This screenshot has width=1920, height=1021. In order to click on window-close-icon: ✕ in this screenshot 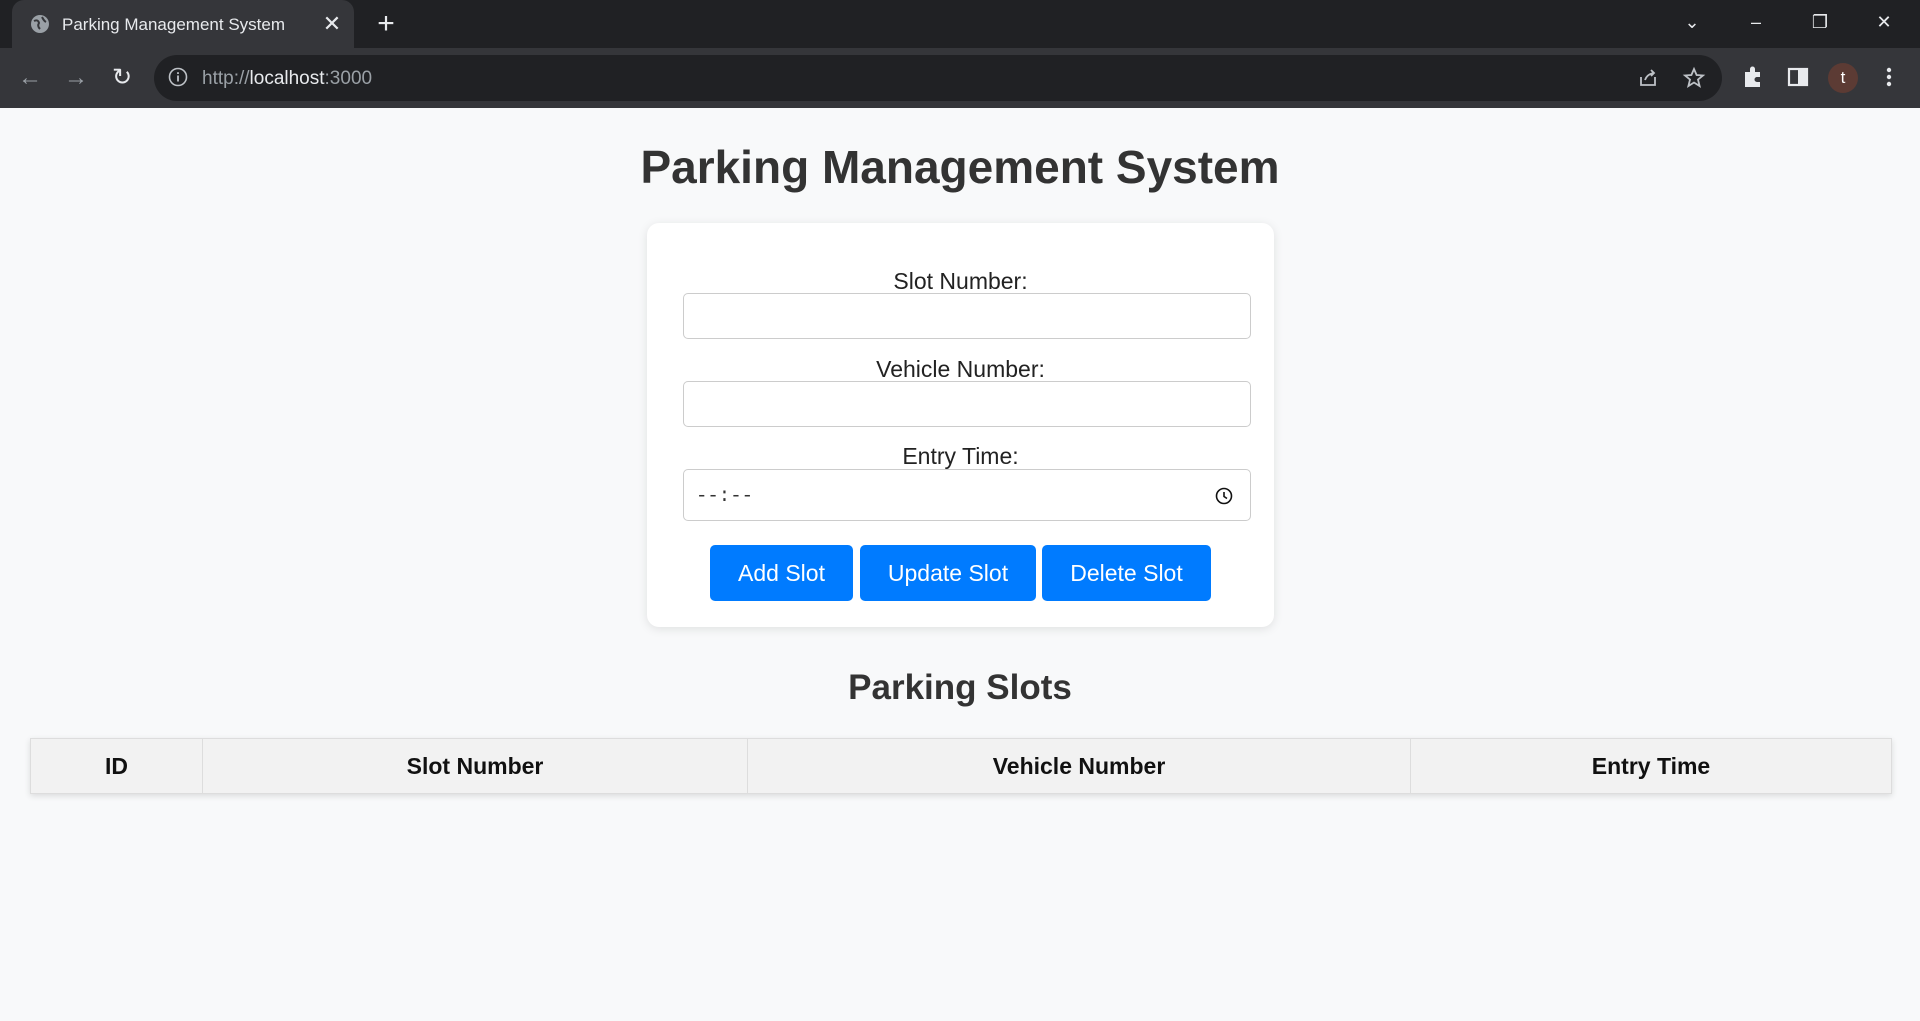, I will do `click(1884, 22)`.